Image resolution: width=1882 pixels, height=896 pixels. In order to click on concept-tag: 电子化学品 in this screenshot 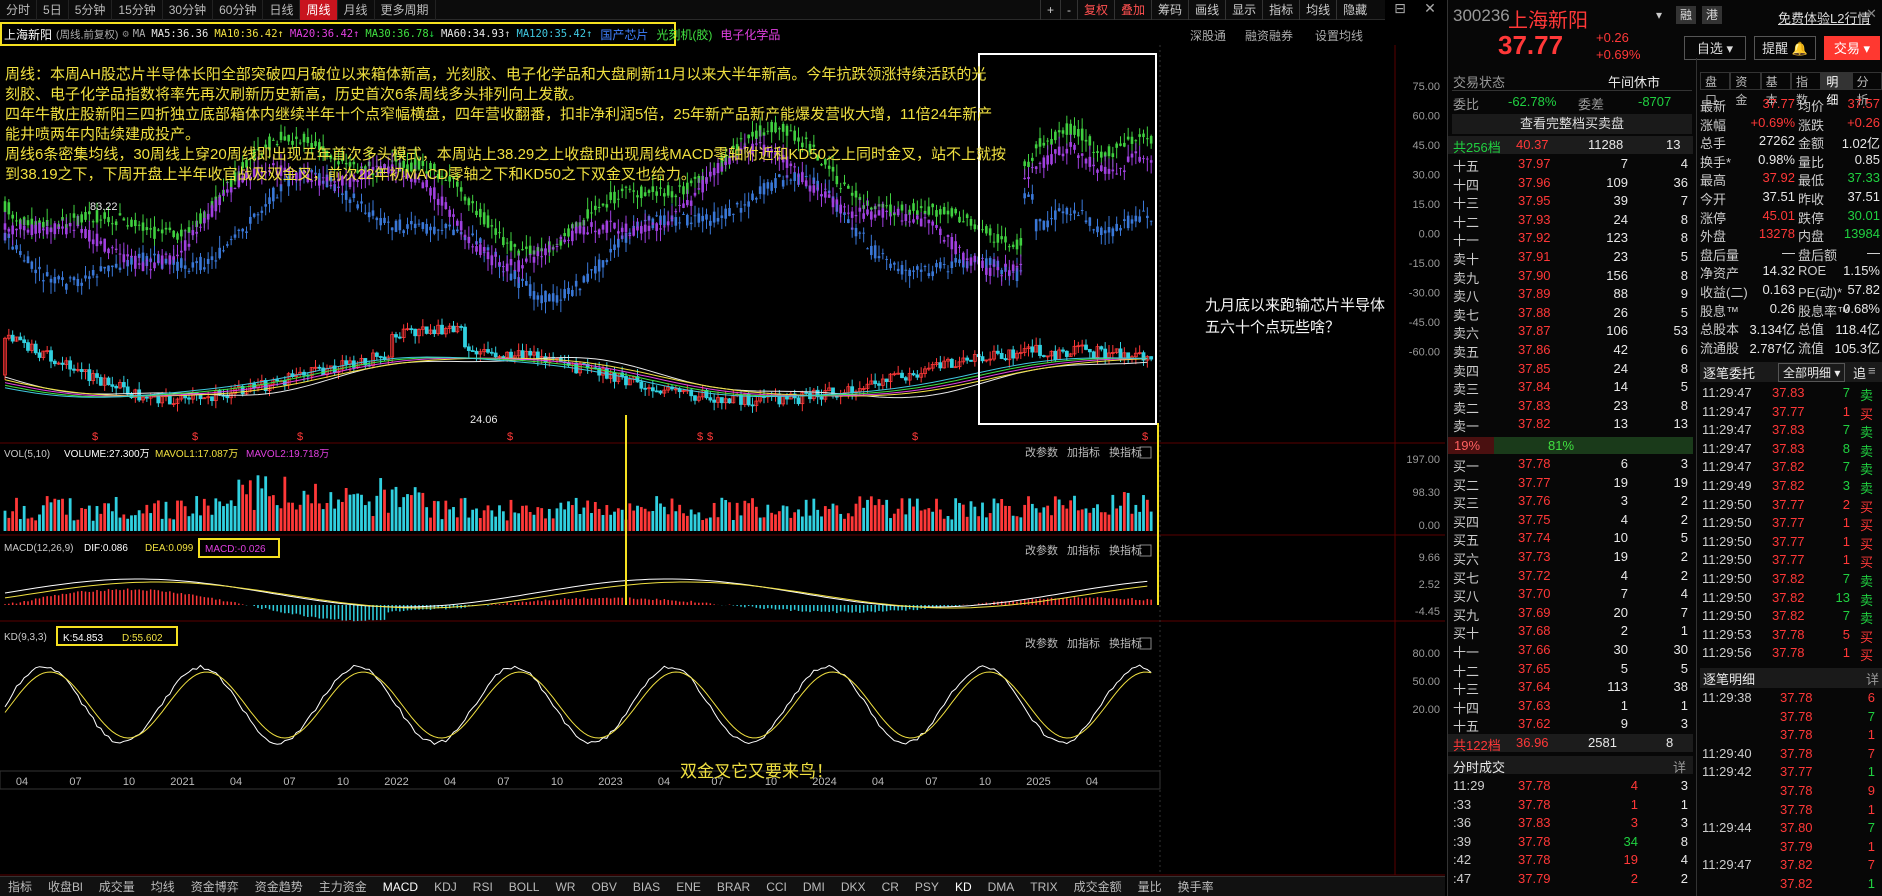, I will do `click(750, 34)`.